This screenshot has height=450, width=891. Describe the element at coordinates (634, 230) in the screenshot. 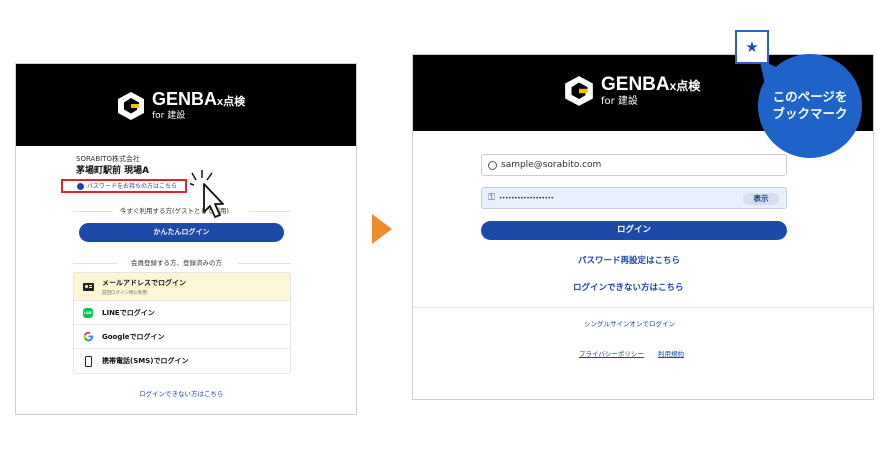

I see `login-button: ログイン` at that location.